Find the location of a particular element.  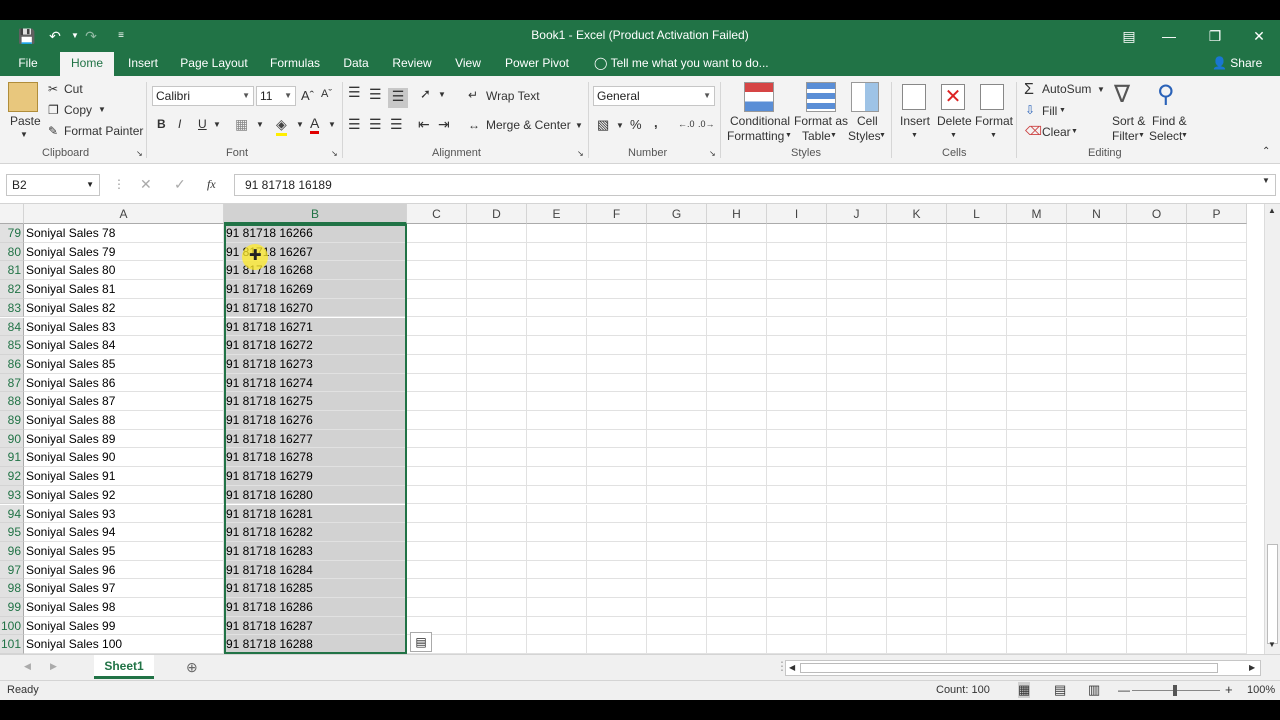

cell-styles-icon is located at coordinates (865, 97).